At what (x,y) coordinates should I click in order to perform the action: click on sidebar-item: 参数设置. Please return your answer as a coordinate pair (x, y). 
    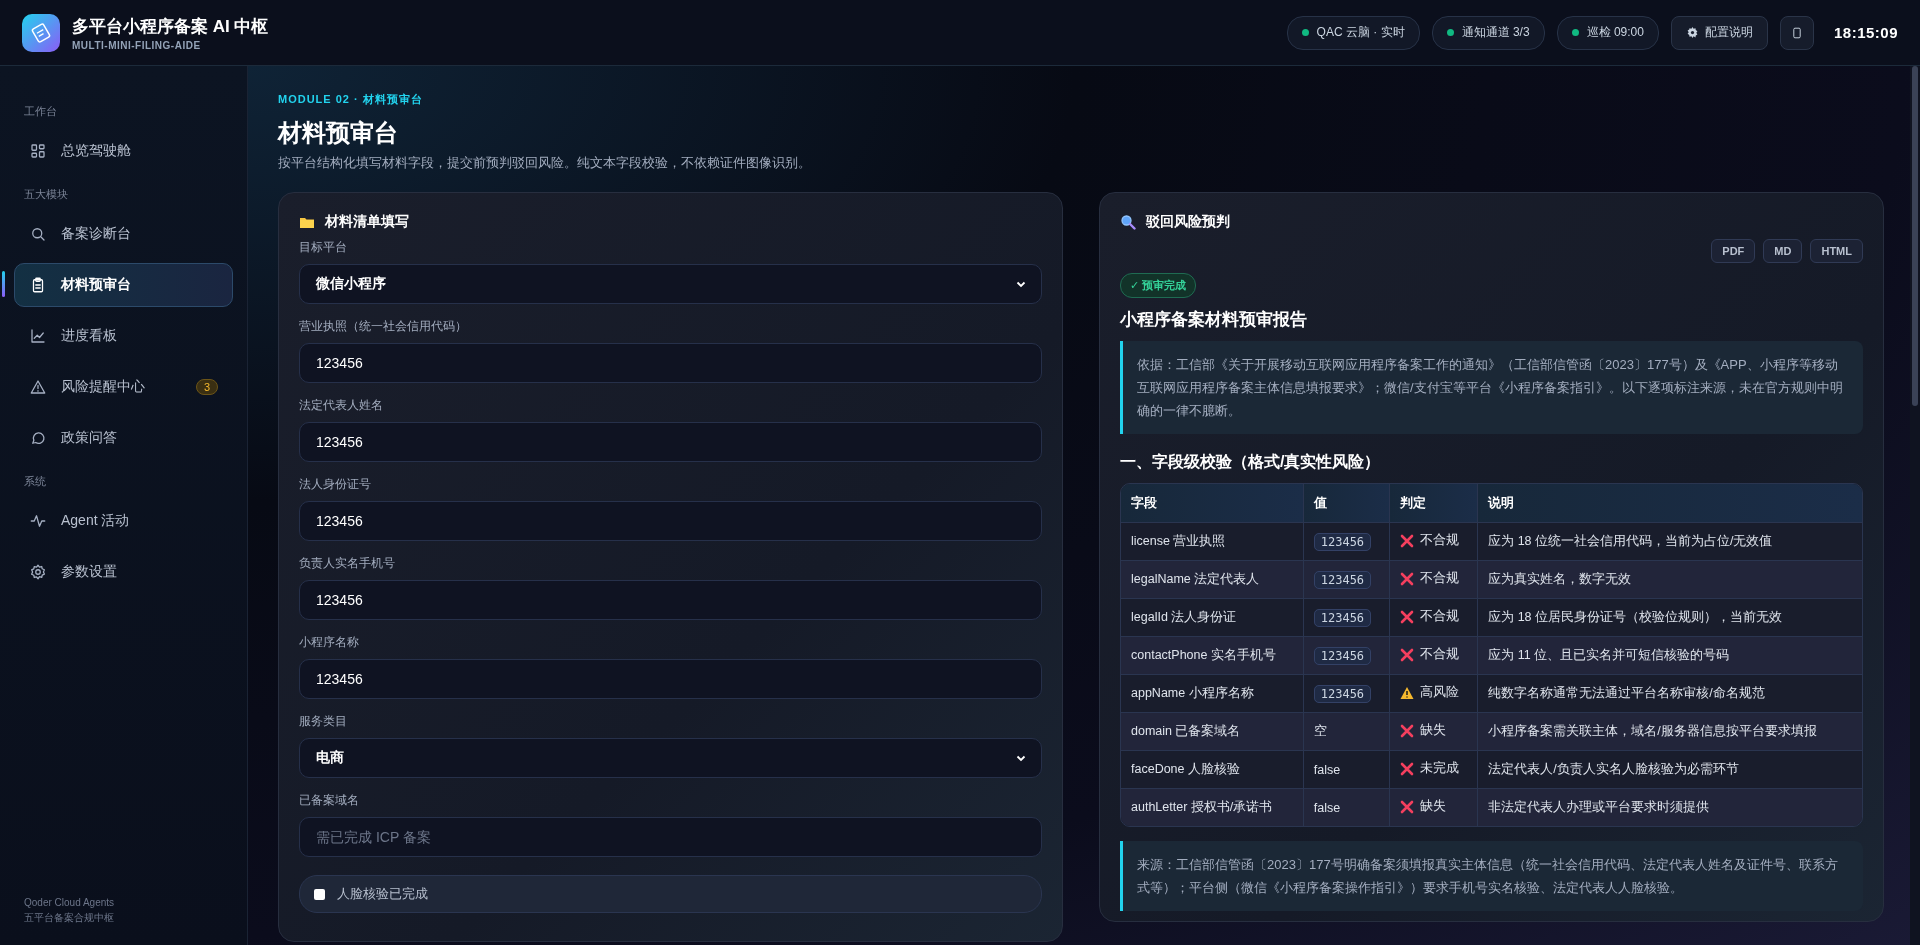
    Looking at the image, I should click on (123, 572).